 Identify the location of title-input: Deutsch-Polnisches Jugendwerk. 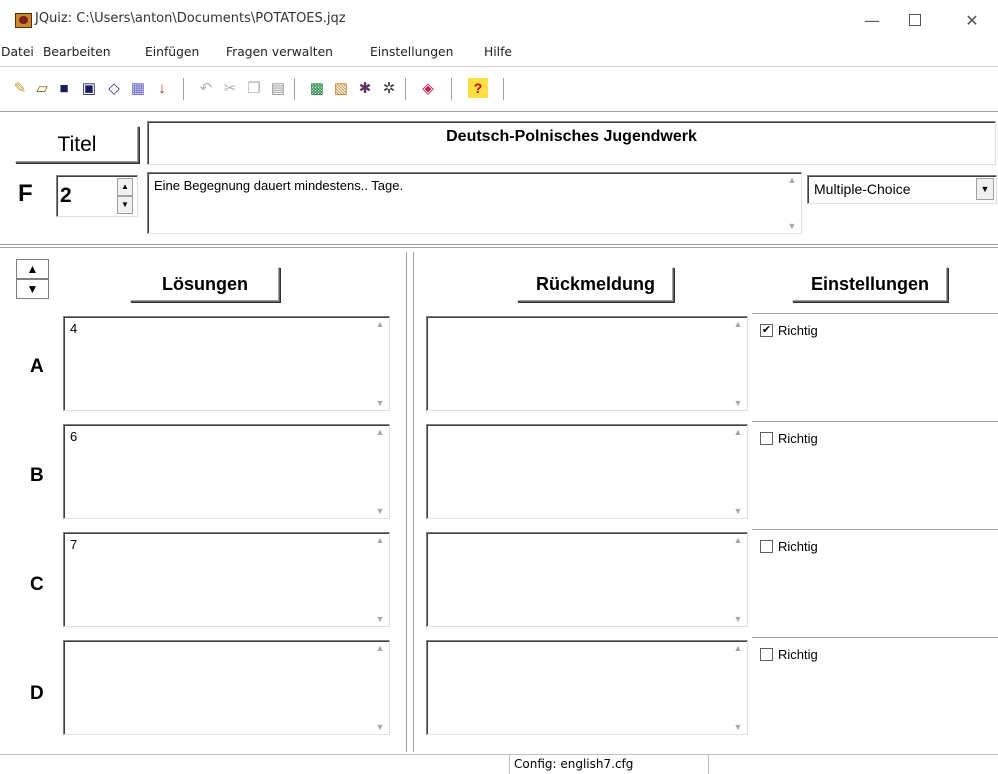
(571, 143).